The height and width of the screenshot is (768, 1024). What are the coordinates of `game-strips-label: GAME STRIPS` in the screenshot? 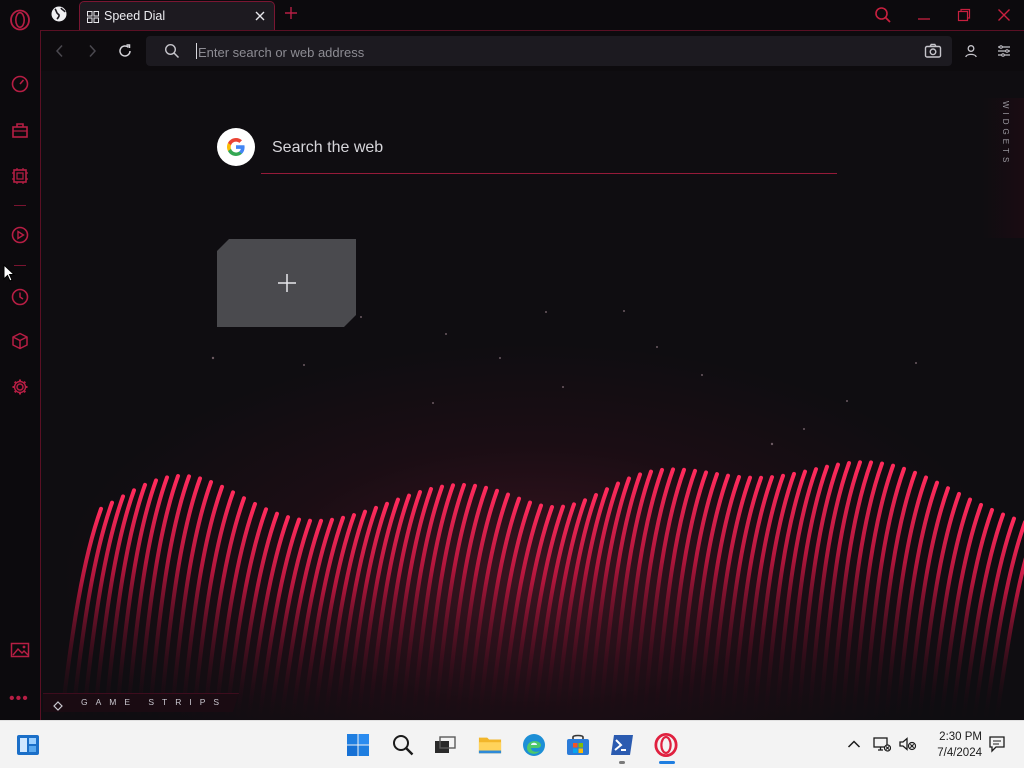 It's located at (154, 702).